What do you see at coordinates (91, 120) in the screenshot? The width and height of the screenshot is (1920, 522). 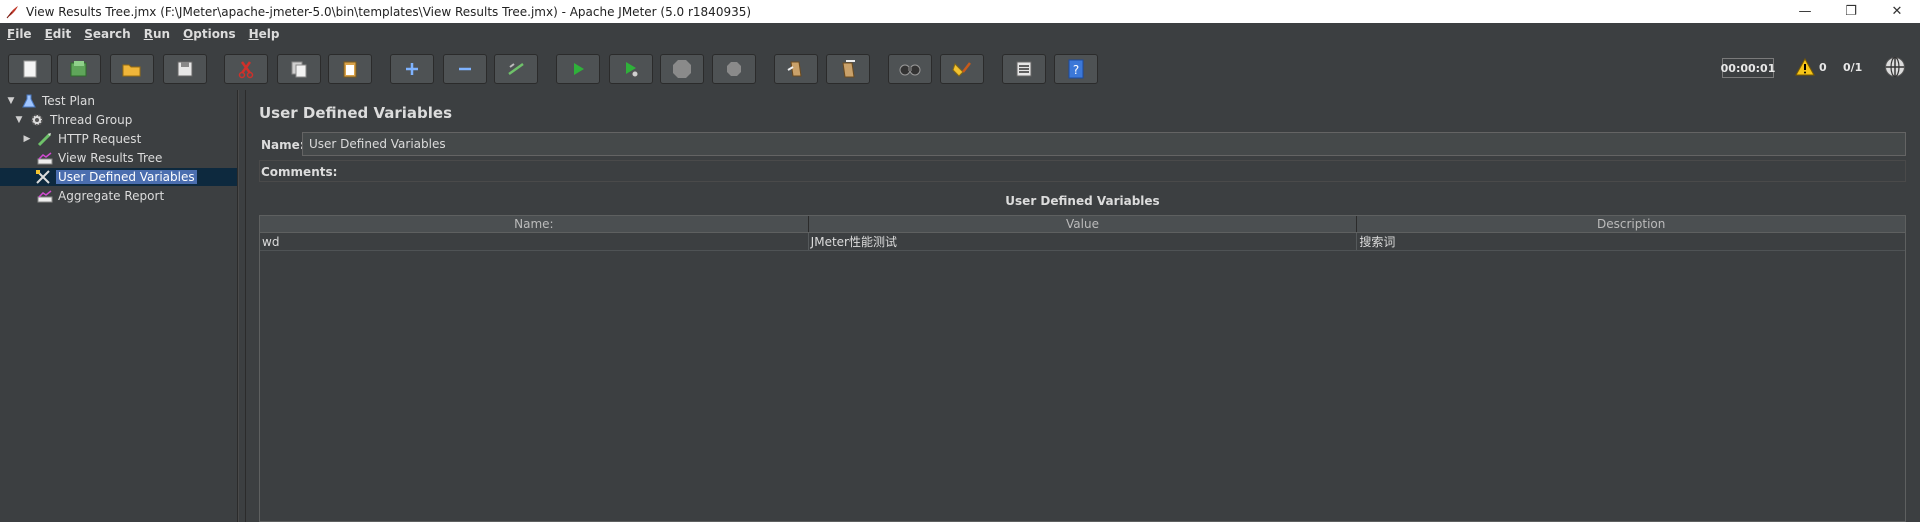 I see `tree-item-label: Thread Group` at bounding box center [91, 120].